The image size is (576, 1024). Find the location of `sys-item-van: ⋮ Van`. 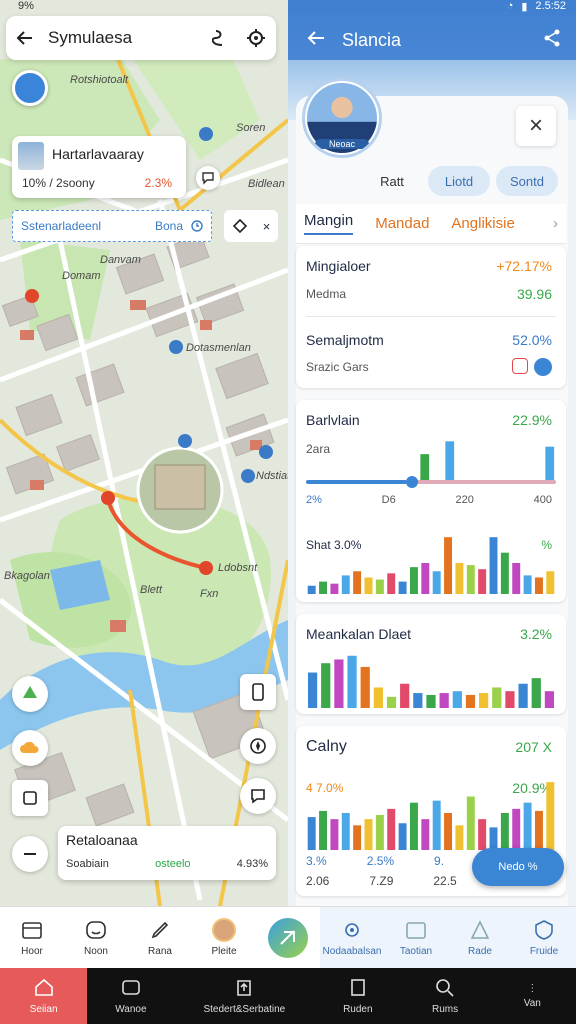

sys-item-van: ⋮ Van is located at coordinates (532, 996).